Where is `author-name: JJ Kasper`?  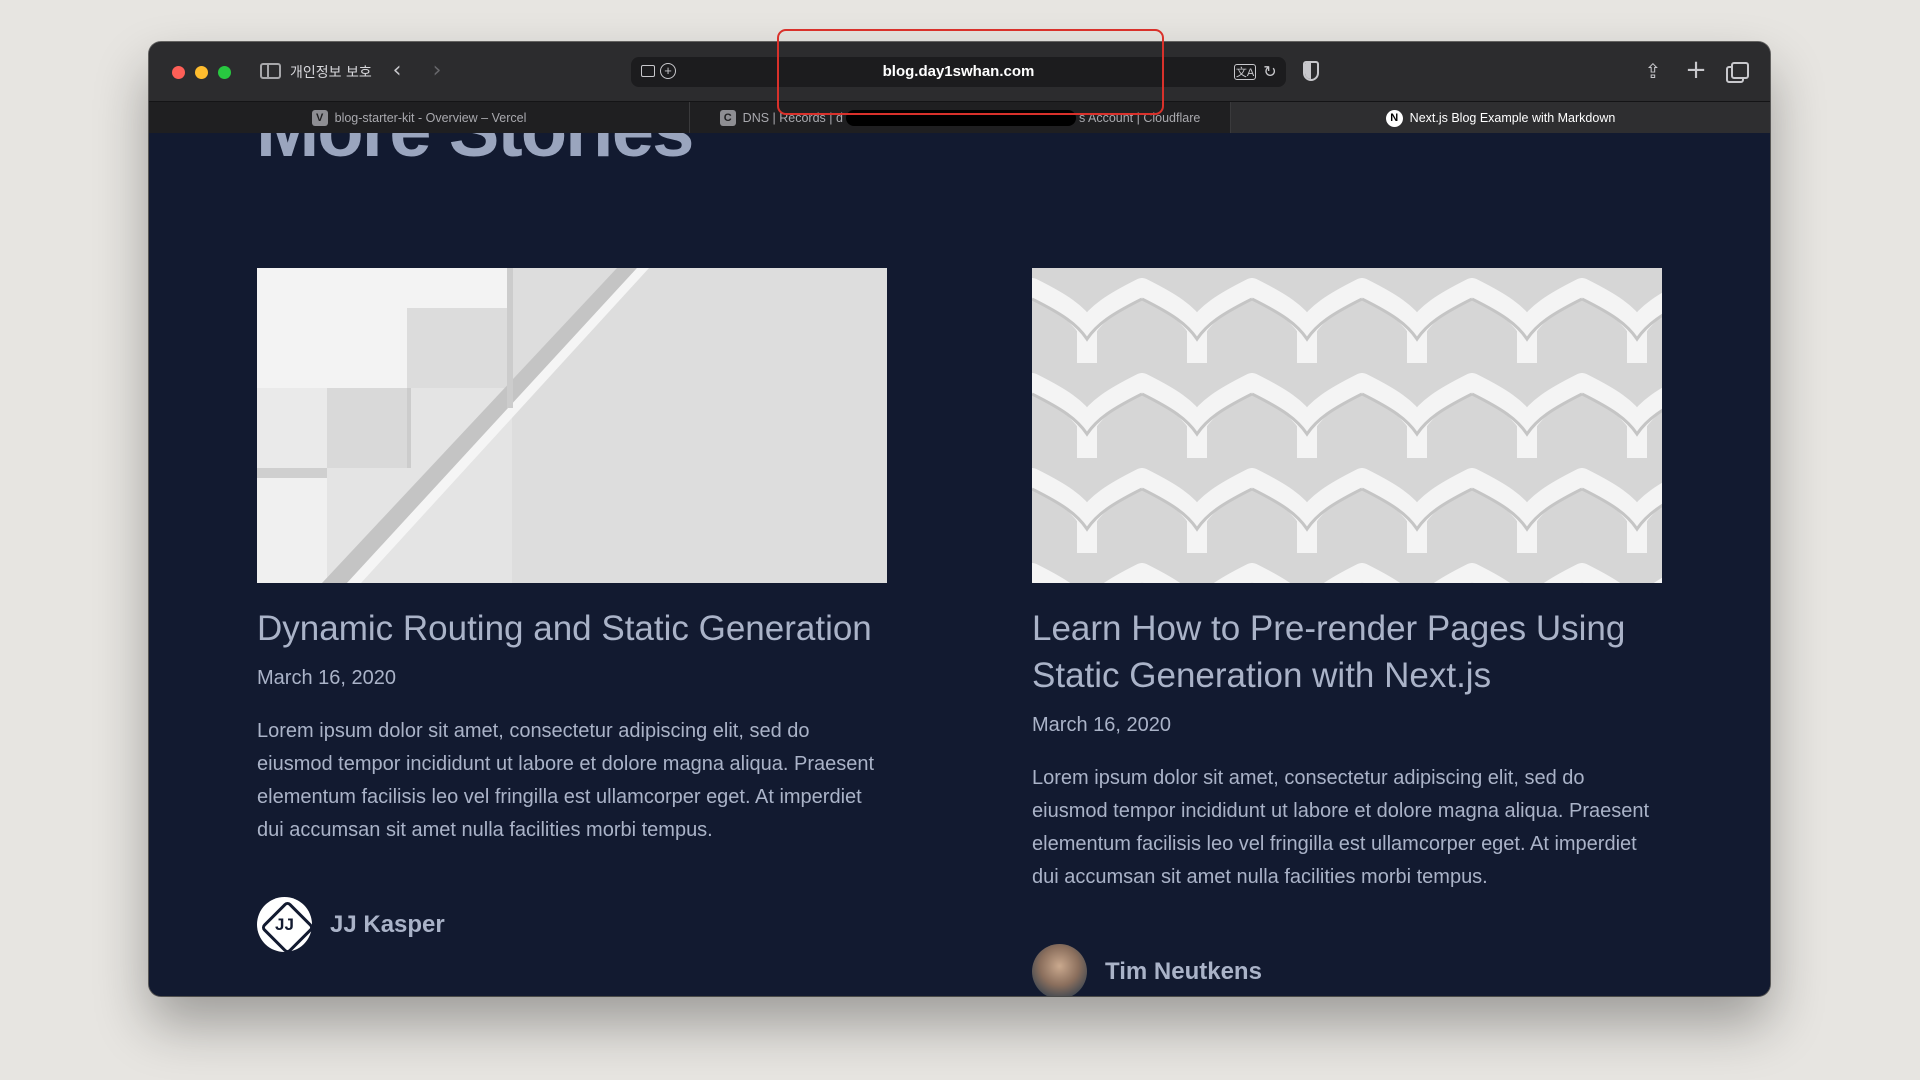 author-name: JJ Kasper is located at coordinates (387, 924).